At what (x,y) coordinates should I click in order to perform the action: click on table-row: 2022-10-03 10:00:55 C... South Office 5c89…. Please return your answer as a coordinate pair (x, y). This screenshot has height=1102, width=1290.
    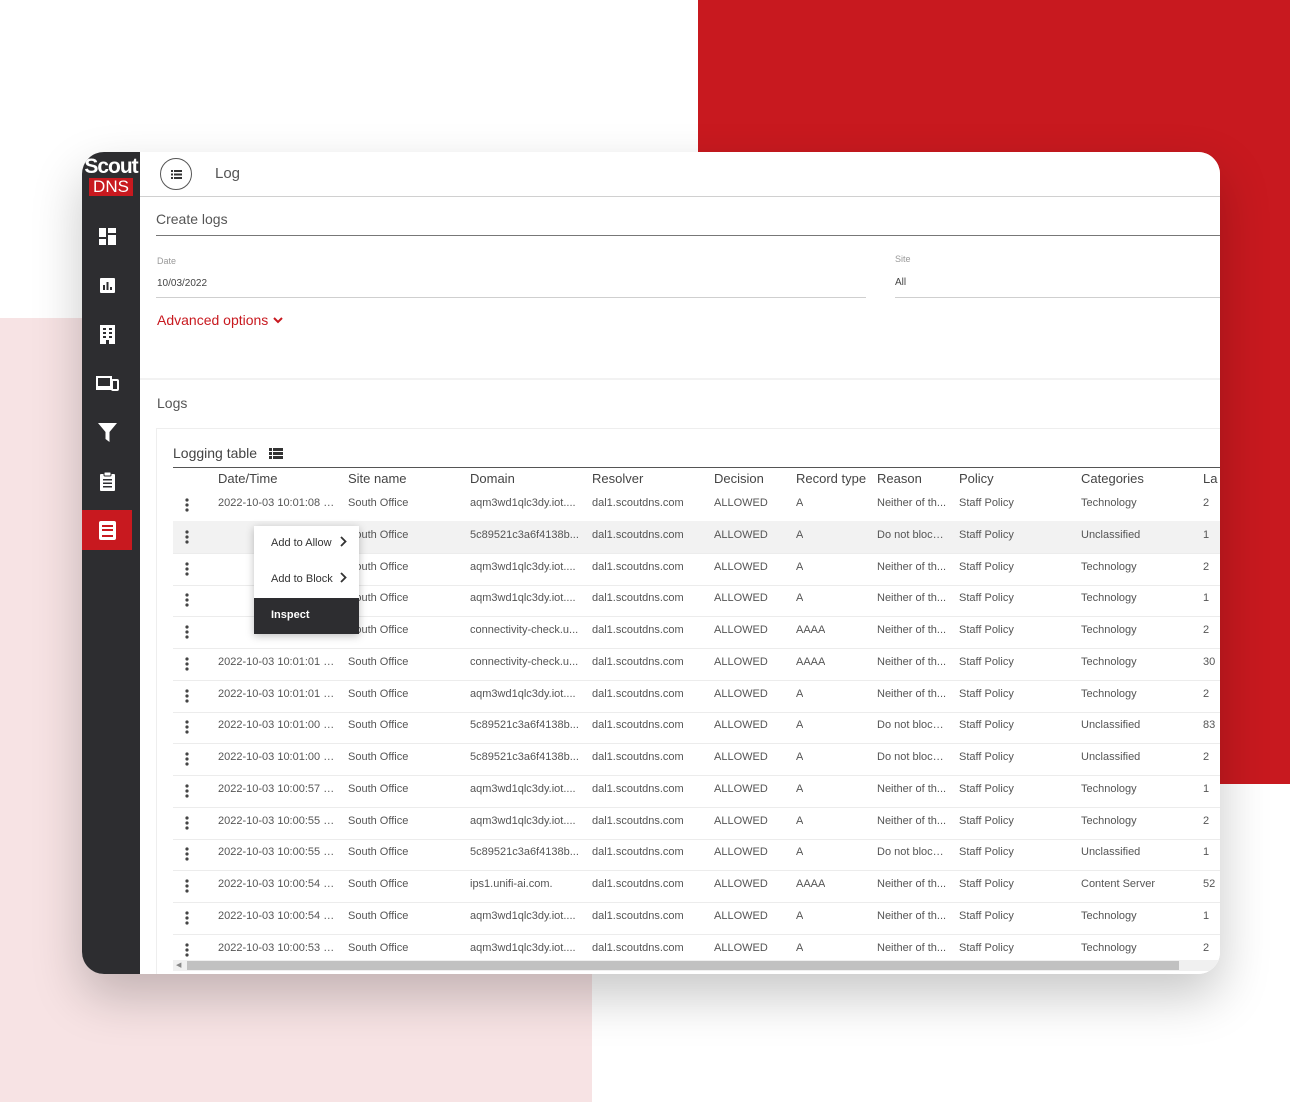
    Looking at the image, I should click on (696, 855).